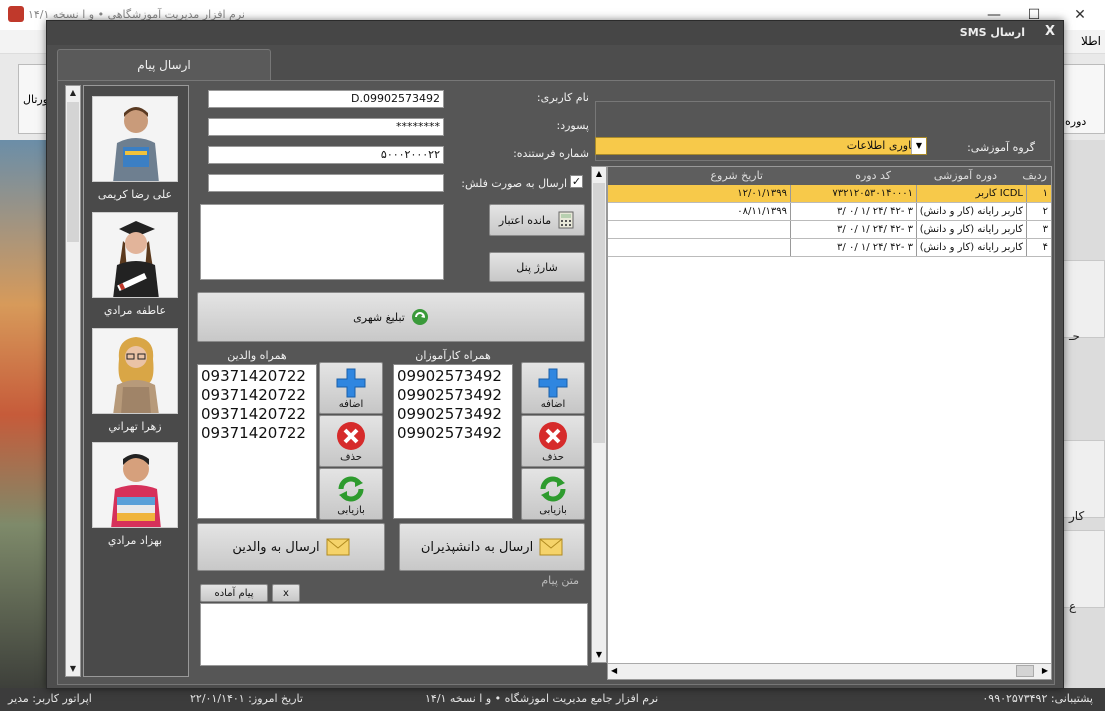 This screenshot has height=711, width=1105. I want to click on student-card: زهرا تهراني, so click(135, 380).